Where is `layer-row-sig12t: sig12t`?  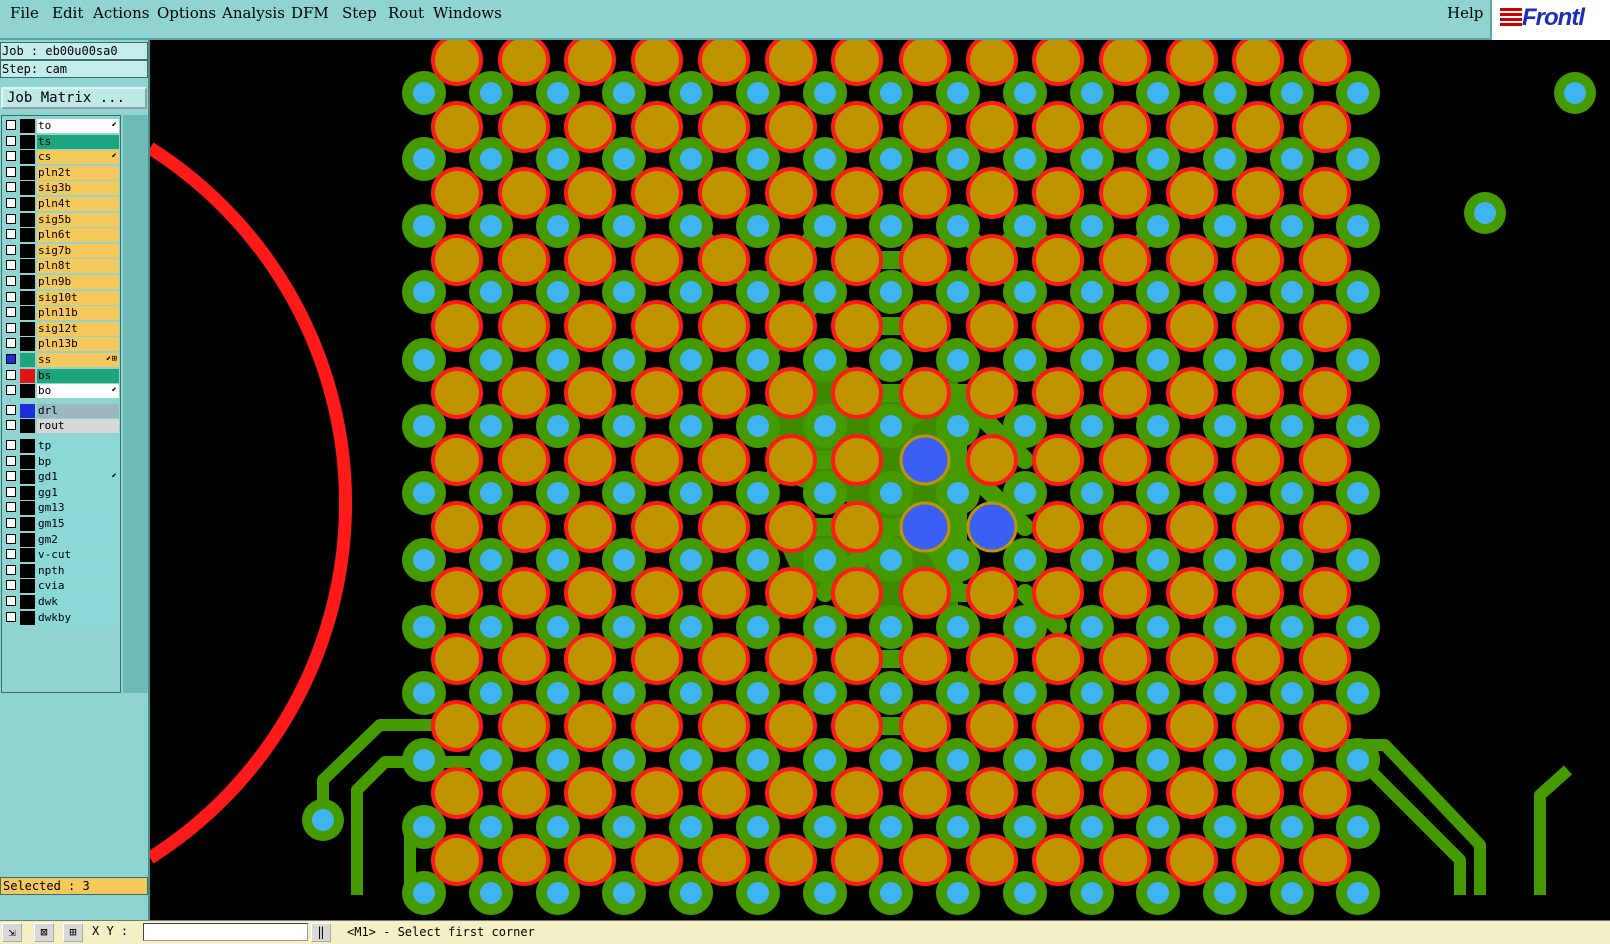
layer-row-sig12t: sig12t is located at coordinates (61, 328).